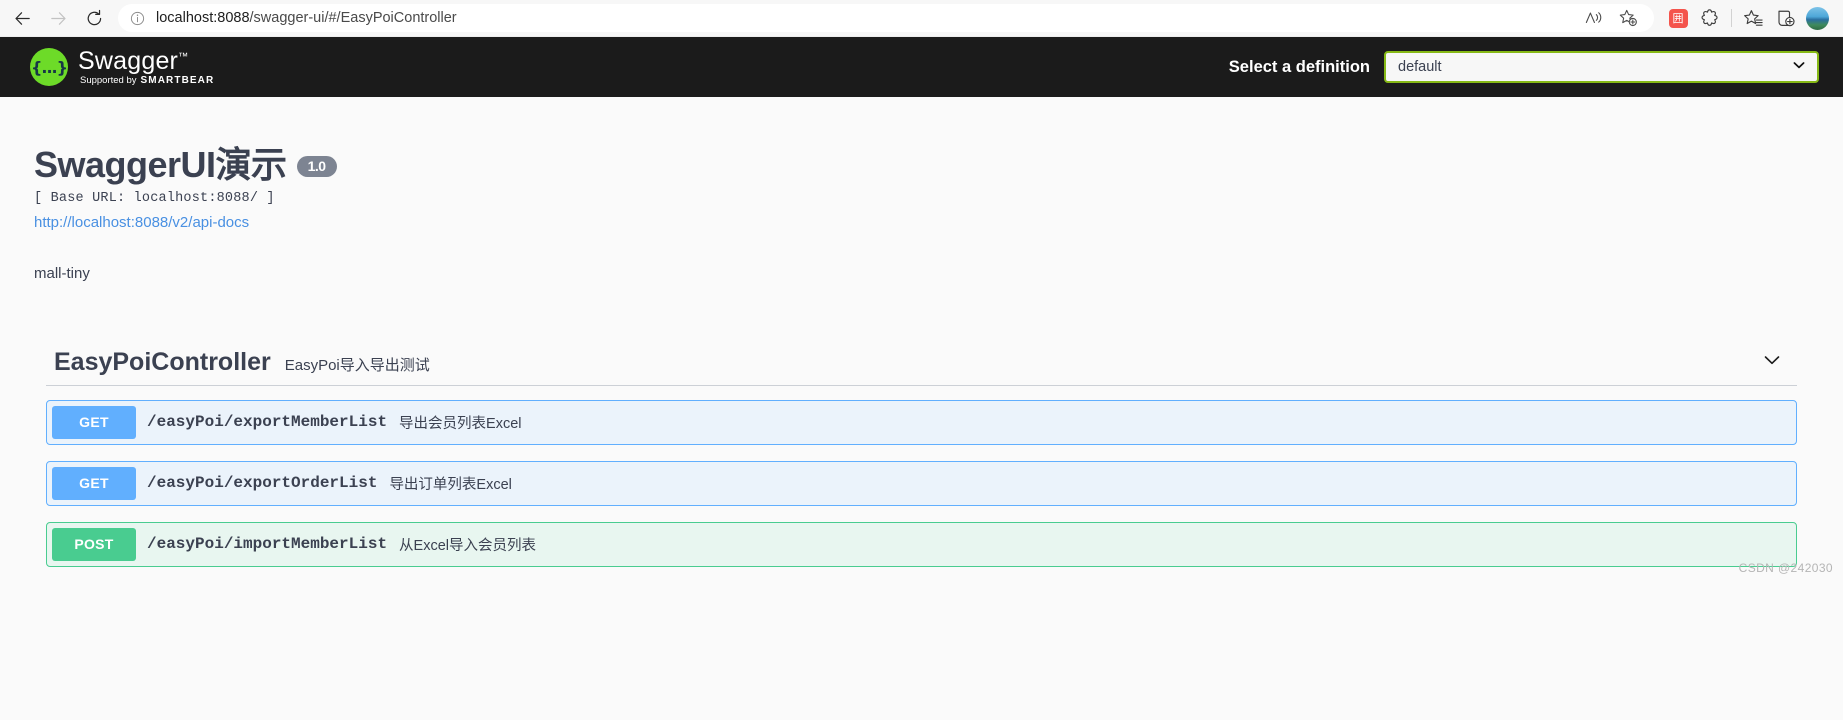  I want to click on watermark: CSDN @242030, so click(1785, 567).